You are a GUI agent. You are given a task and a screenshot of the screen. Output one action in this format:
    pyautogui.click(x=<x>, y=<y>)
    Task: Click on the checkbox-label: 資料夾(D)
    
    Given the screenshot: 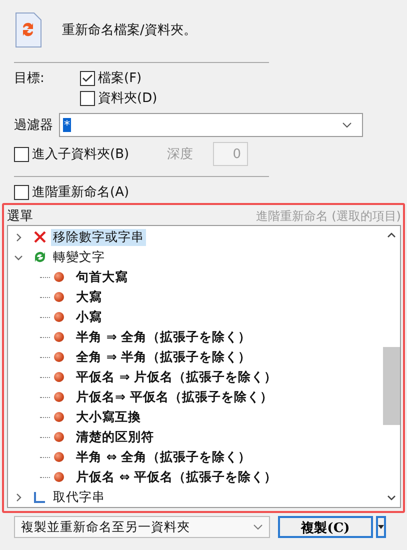 What is the action you would take?
    pyautogui.click(x=128, y=98)
    